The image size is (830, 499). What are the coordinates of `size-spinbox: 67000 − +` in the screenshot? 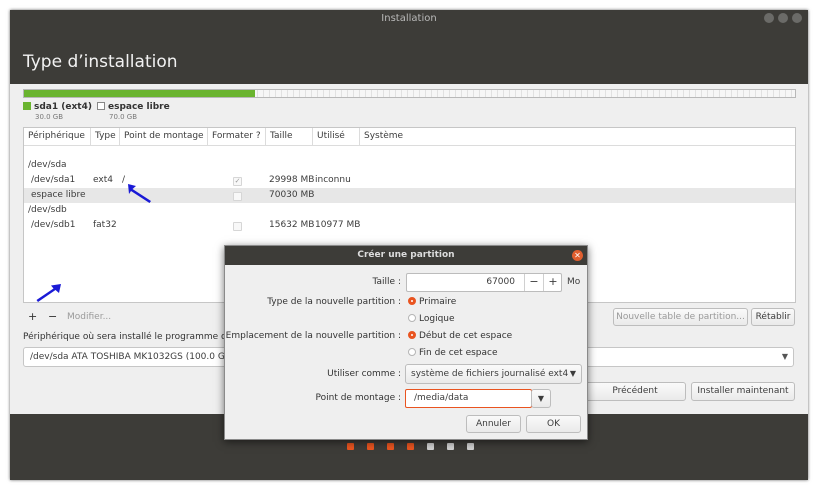 It's located at (484, 282).